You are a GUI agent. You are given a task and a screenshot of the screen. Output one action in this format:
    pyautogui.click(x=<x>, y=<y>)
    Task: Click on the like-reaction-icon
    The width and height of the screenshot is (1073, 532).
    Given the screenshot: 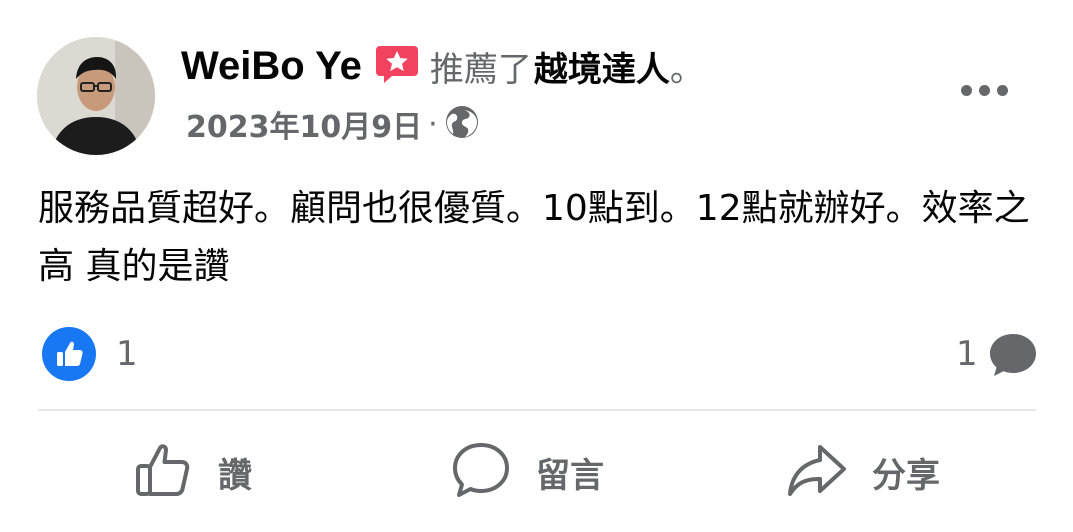 What is the action you would take?
    pyautogui.click(x=69, y=354)
    